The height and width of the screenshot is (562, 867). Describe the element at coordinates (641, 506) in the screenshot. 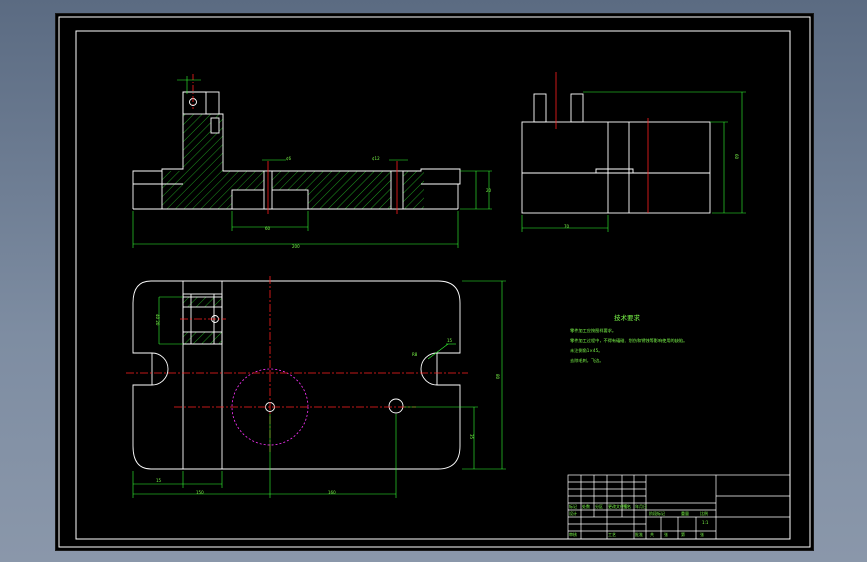

I see `svg-text: 年月日` at that location.